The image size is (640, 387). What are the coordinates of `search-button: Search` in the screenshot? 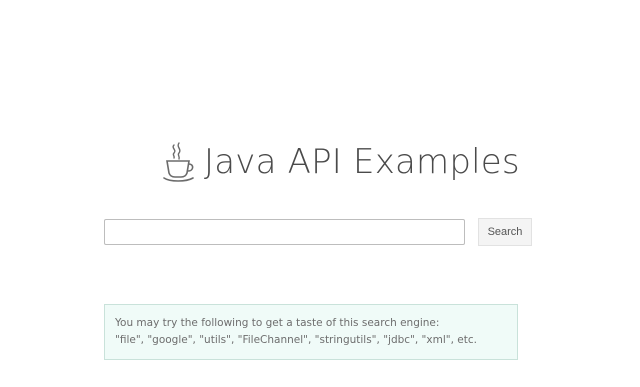 It's located at (505, 232).